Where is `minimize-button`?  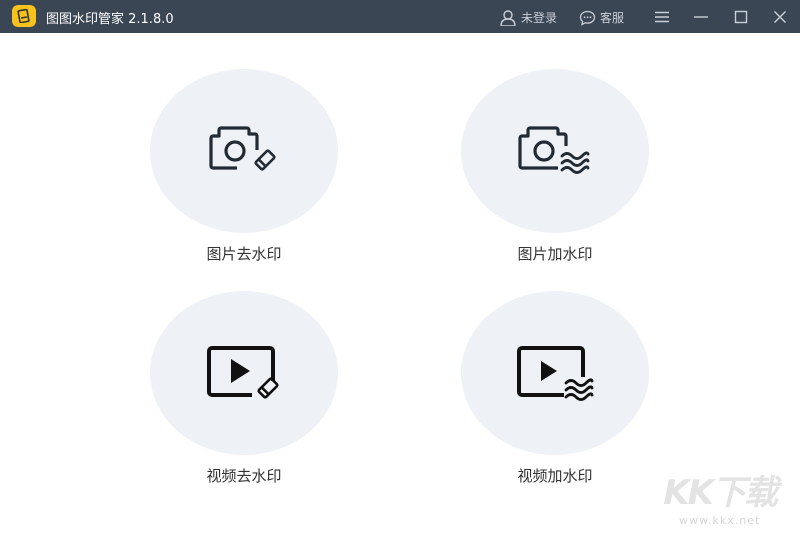 minimize-button is located at coordinates (701, 17).